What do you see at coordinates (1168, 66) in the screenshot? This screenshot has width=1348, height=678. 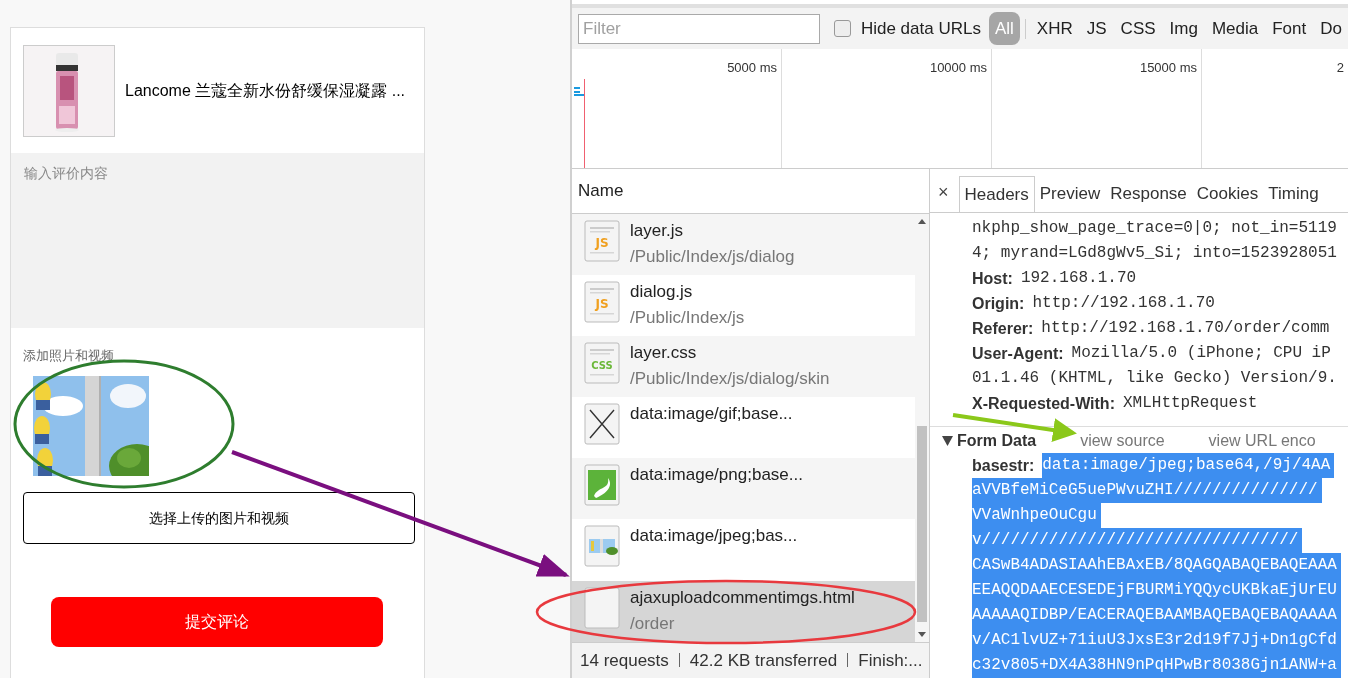 I see `timeline-tick: 15000 ms` at bounding box center [1168, 66].